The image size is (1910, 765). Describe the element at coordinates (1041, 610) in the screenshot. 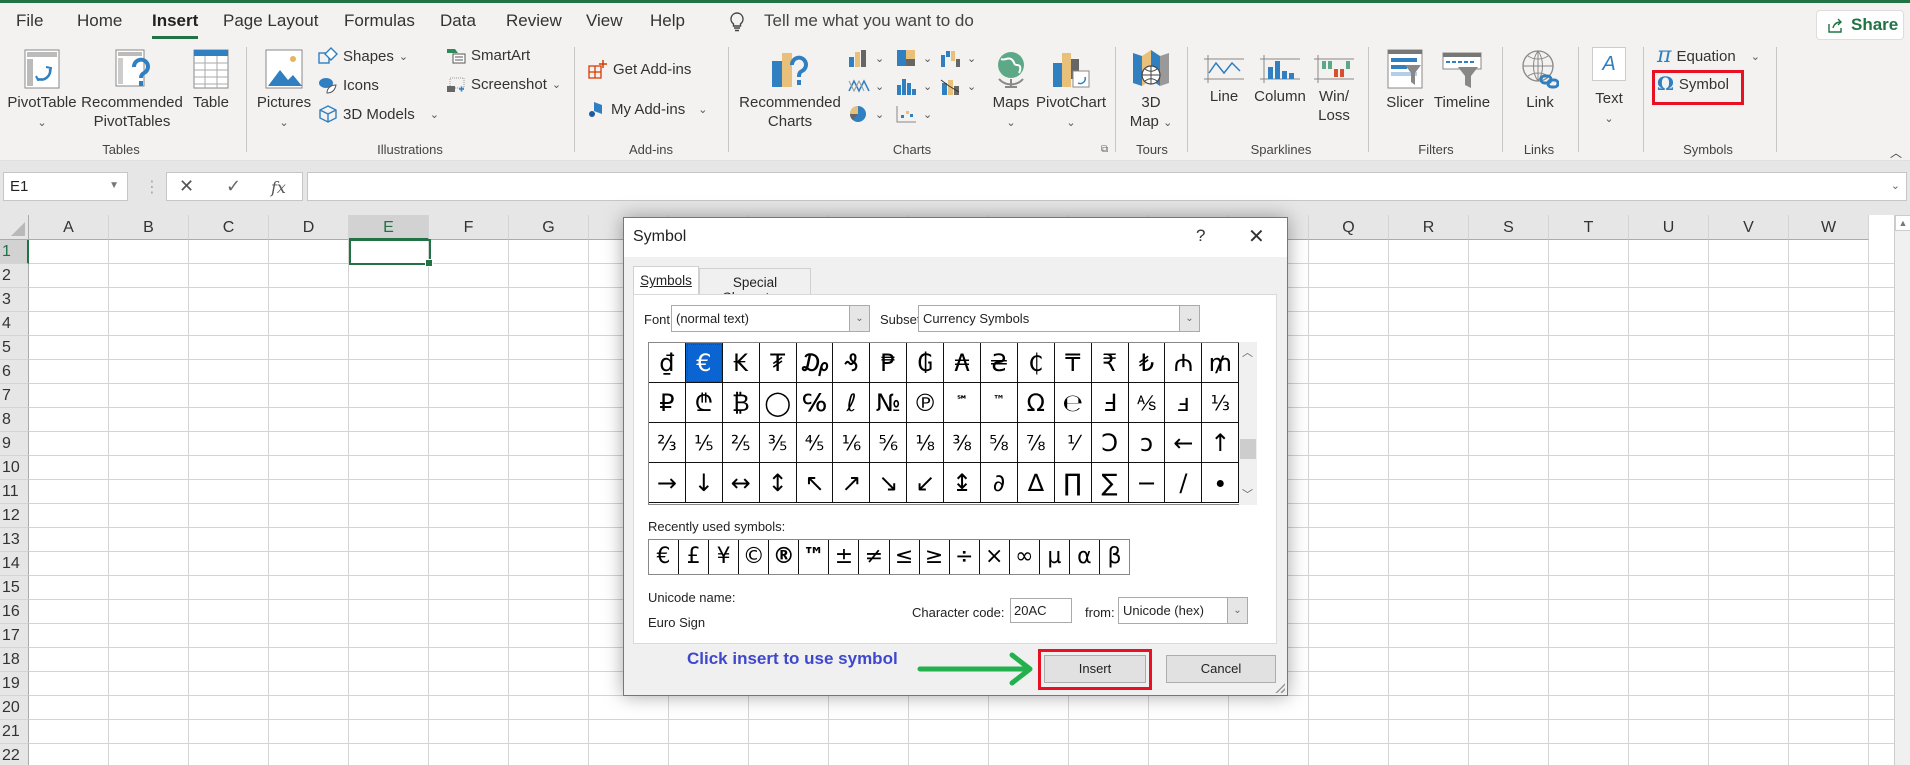

I see `character-code-input: 20AC` at that location.